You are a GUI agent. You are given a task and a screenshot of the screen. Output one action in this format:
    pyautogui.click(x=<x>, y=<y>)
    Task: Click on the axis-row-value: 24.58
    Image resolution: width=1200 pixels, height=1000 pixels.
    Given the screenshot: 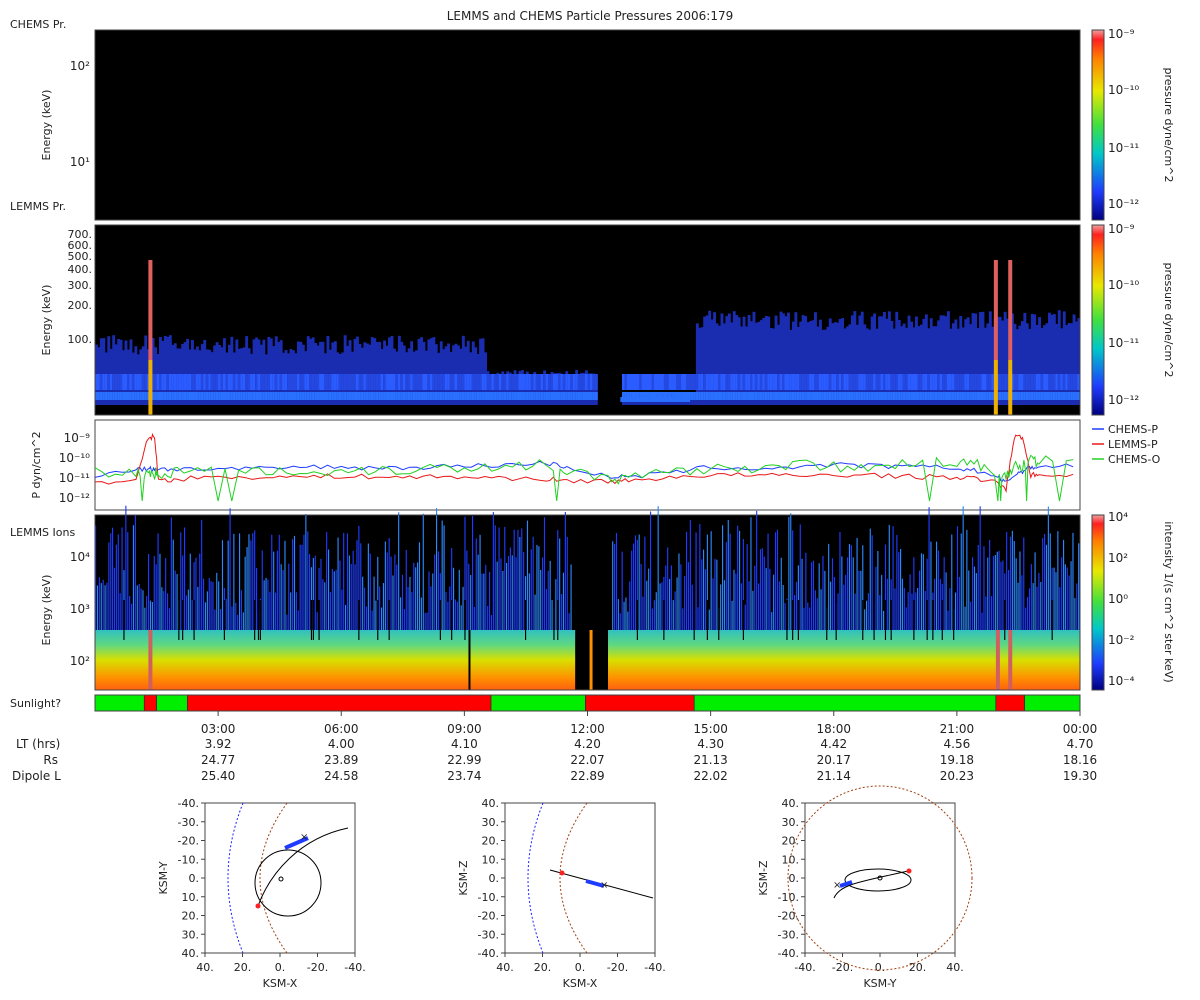 What is the action you would take?
    pyautogui.click(x=341, y=776)
    